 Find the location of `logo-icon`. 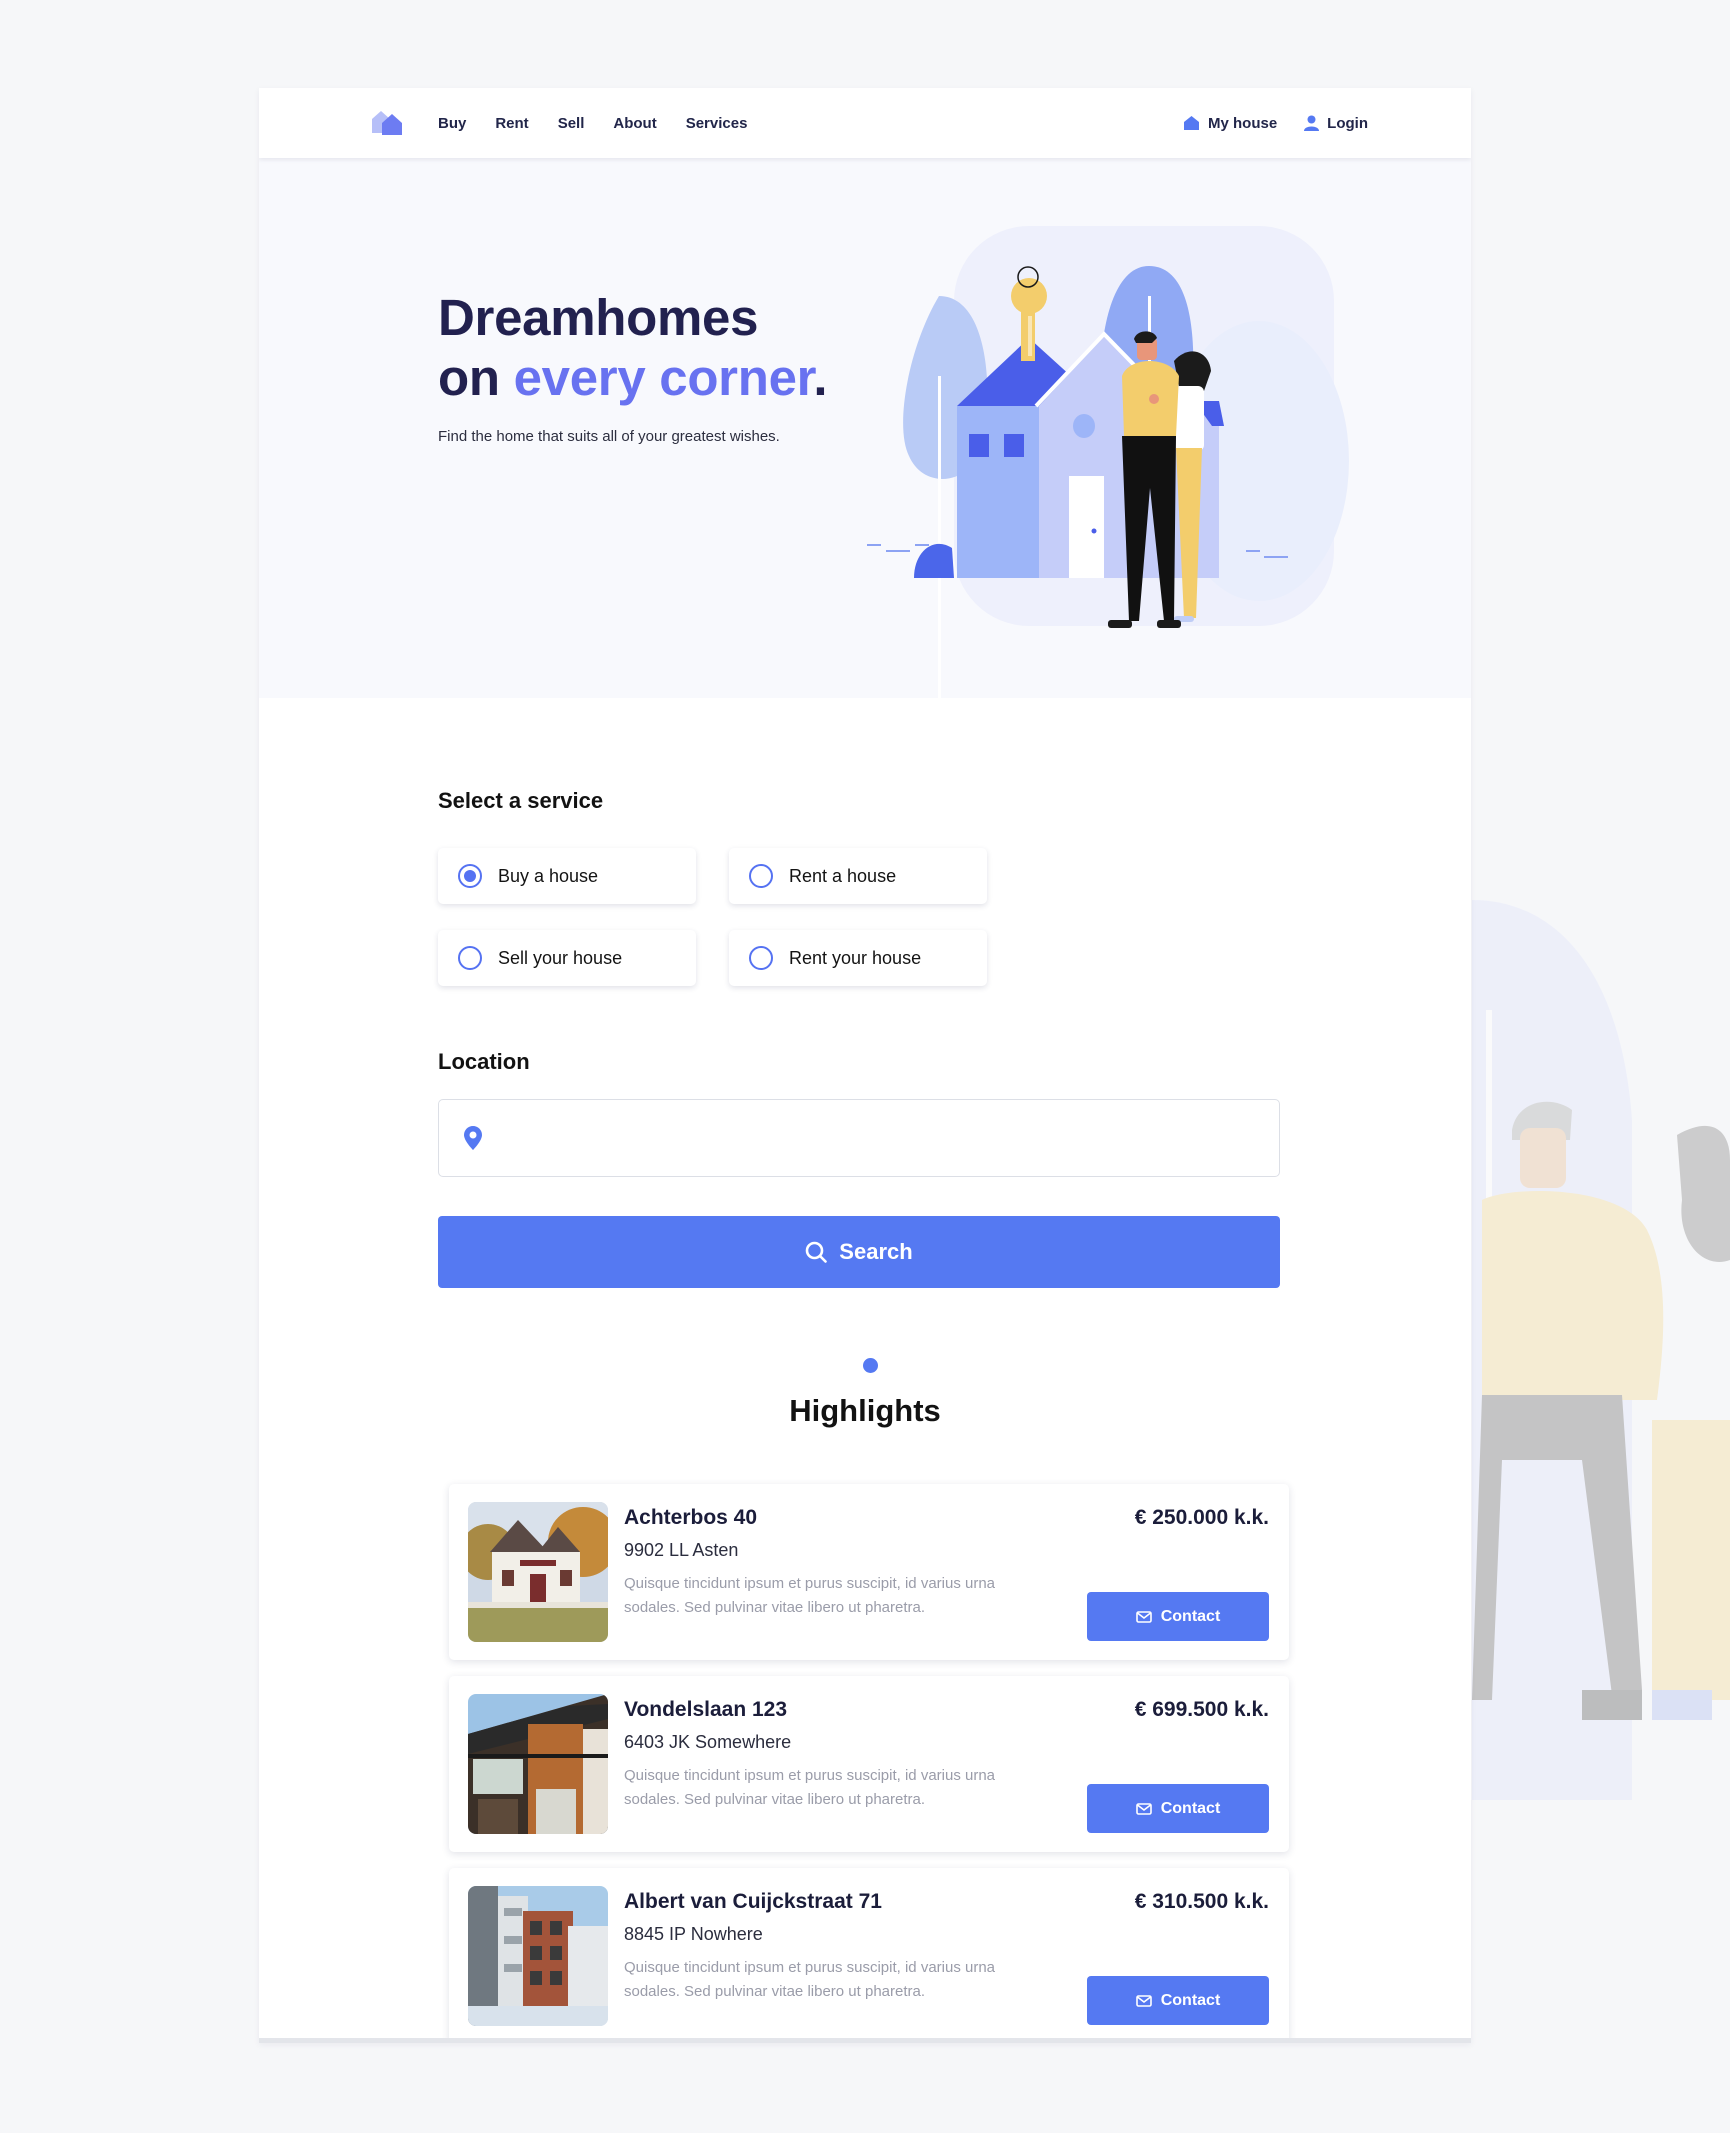

logo-icon is located at coordinates (388, 123).